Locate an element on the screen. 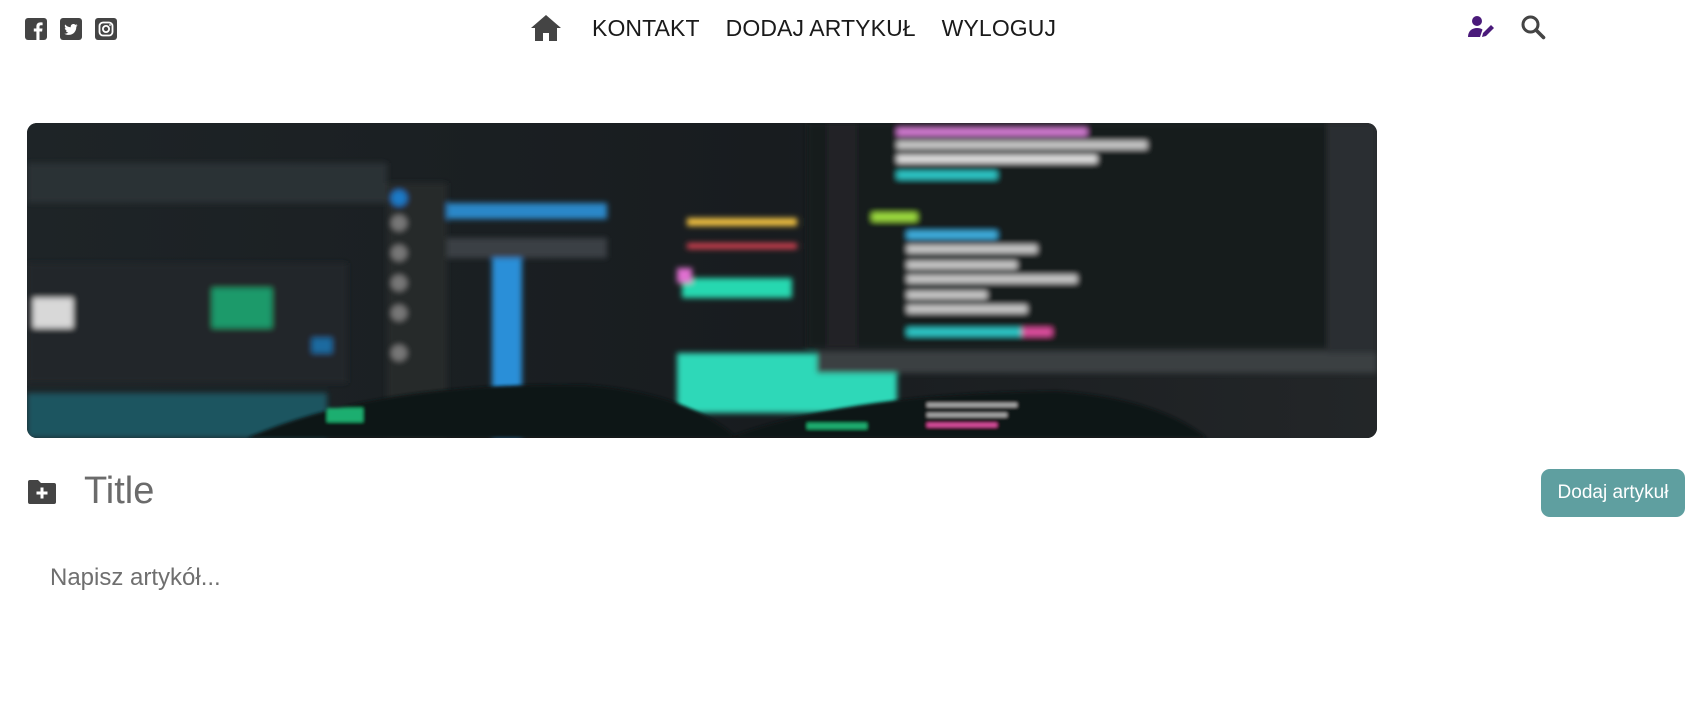  home-icon is located at coordinates (546, 28).